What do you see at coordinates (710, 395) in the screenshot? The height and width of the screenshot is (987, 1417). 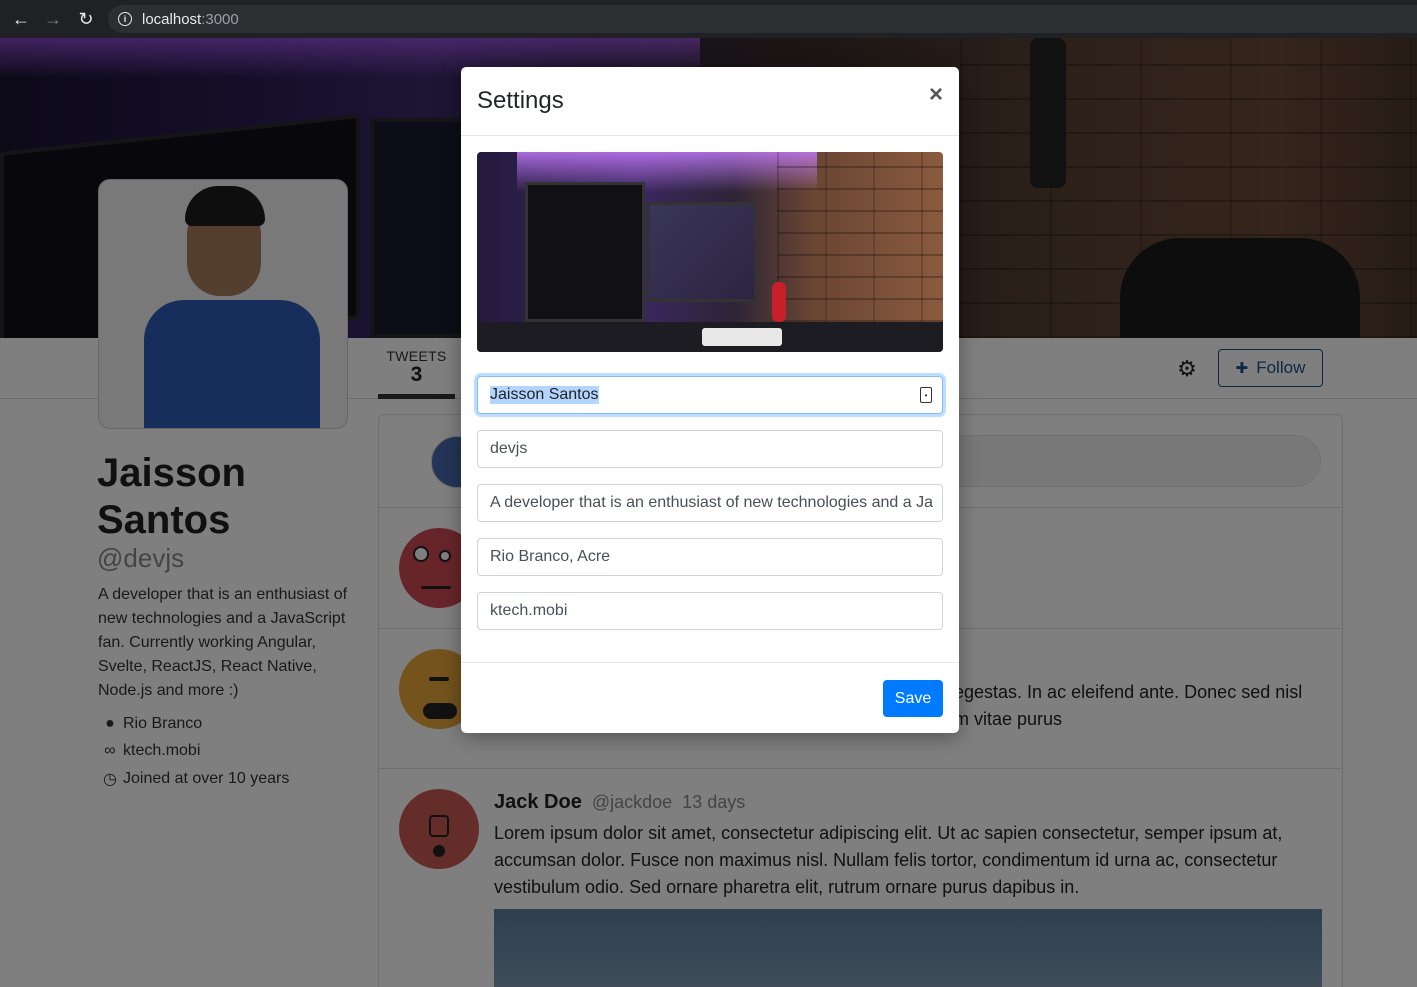 I see `name-field: Jaisson Santos •` at bounding box center [710, 395].